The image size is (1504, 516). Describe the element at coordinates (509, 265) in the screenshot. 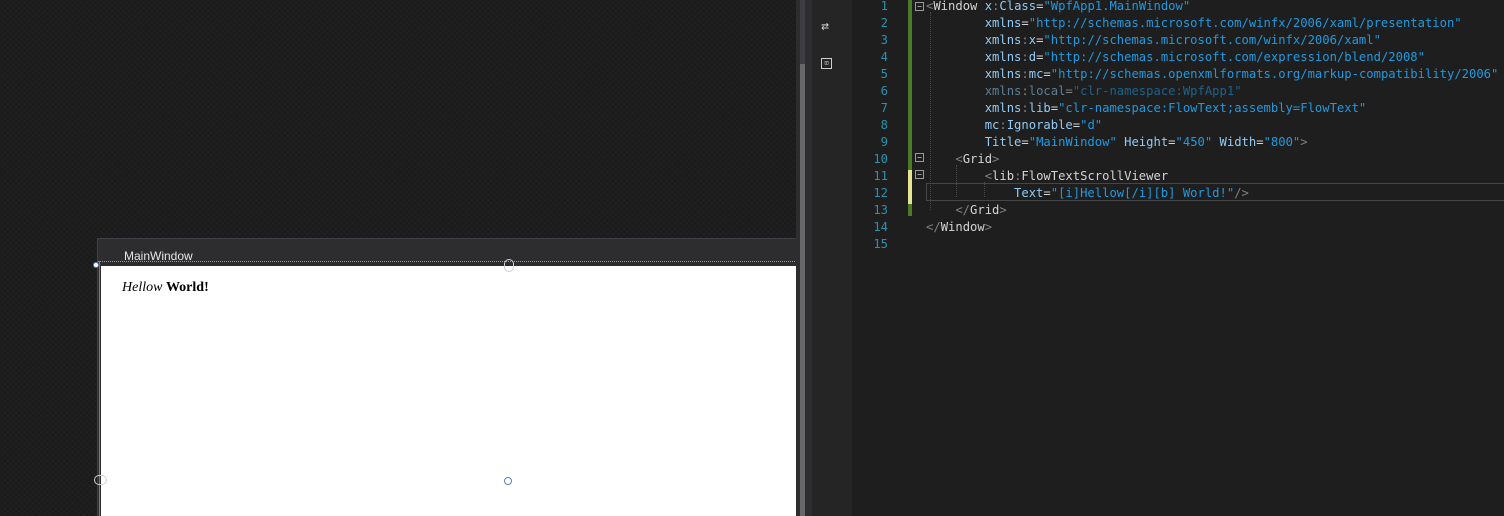

I see `top-margin-chain-icon` at that location.